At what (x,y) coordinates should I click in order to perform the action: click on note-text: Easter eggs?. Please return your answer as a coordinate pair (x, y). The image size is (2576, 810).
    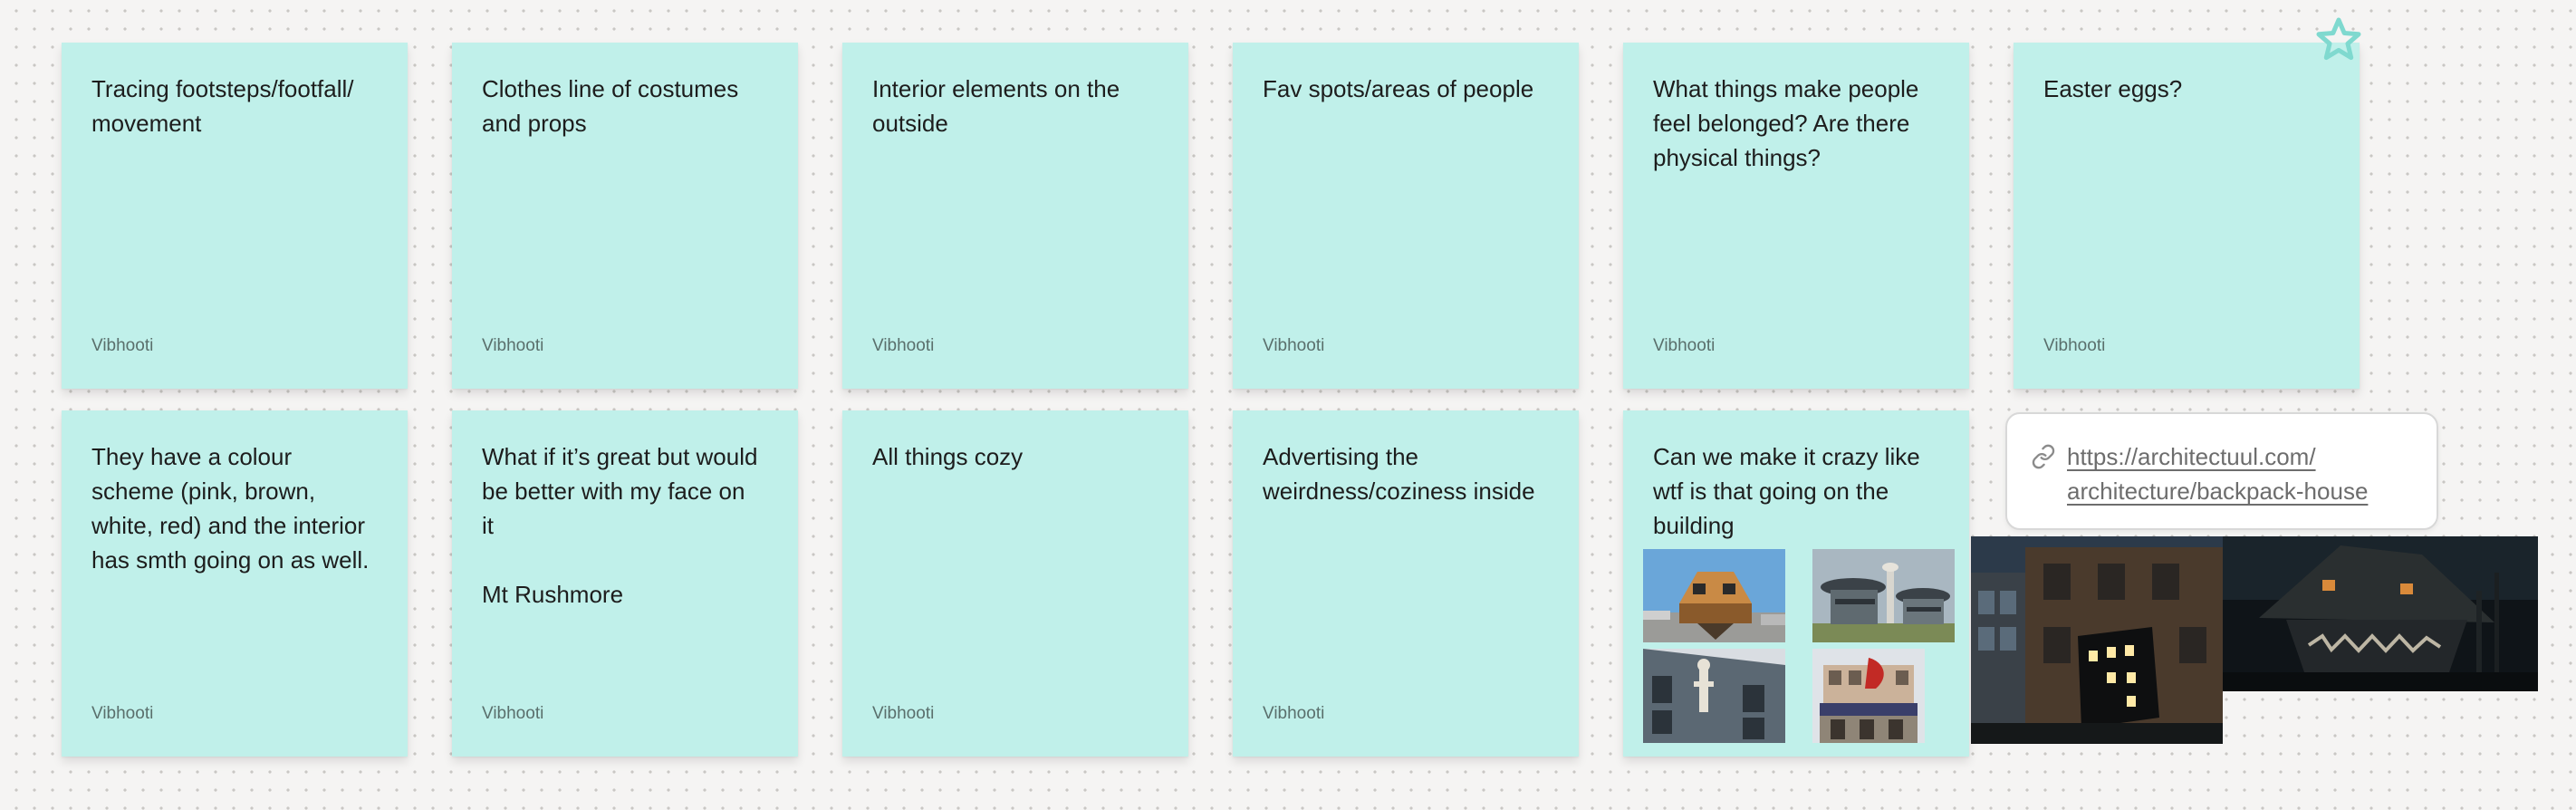
    Looking at the image, I should click on (2113, 88).